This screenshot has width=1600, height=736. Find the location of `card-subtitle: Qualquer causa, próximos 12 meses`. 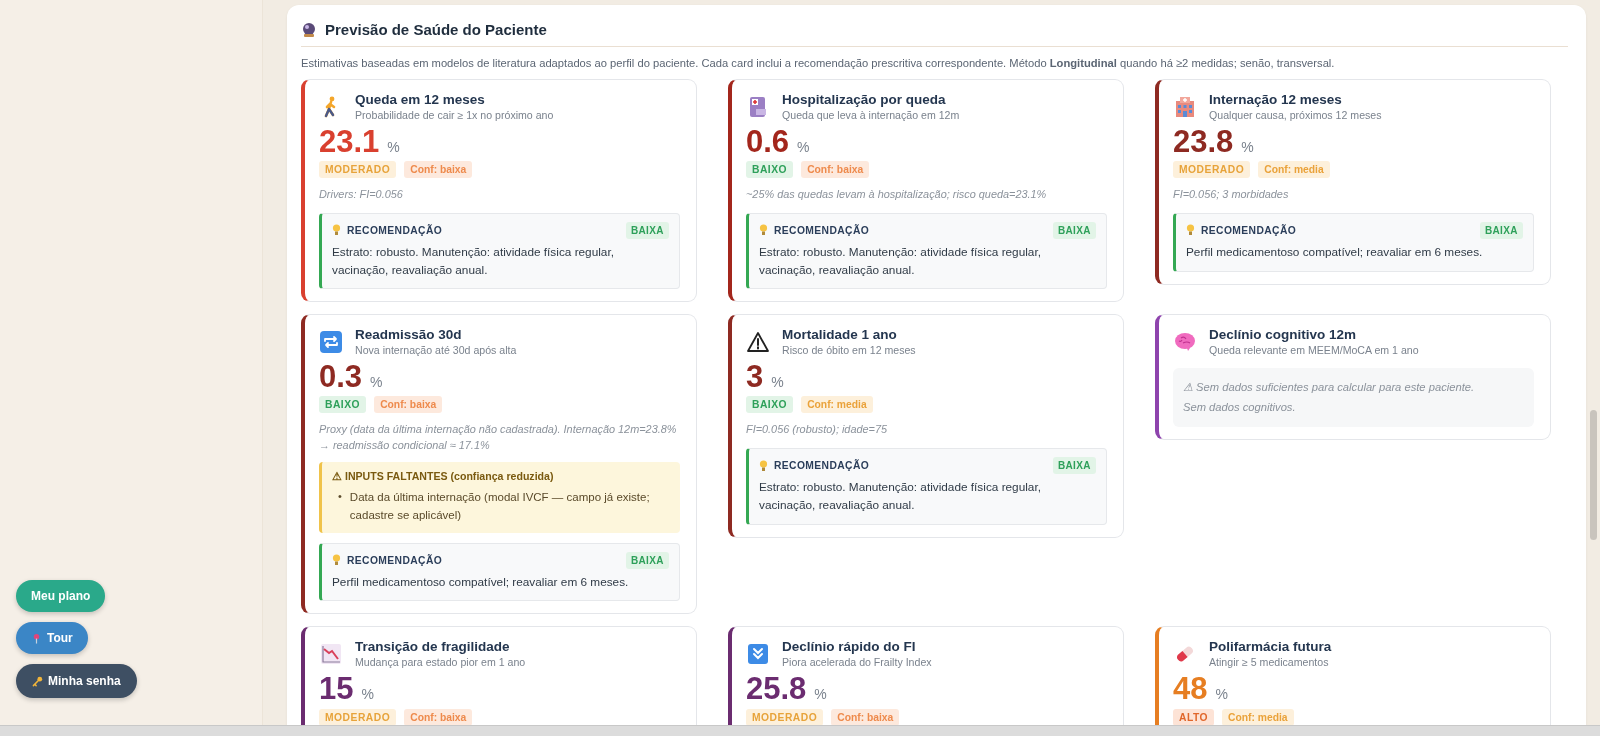

card-subtitle: Qualquer causa, próximos 12 meses is located at coordinates (1295, 115).